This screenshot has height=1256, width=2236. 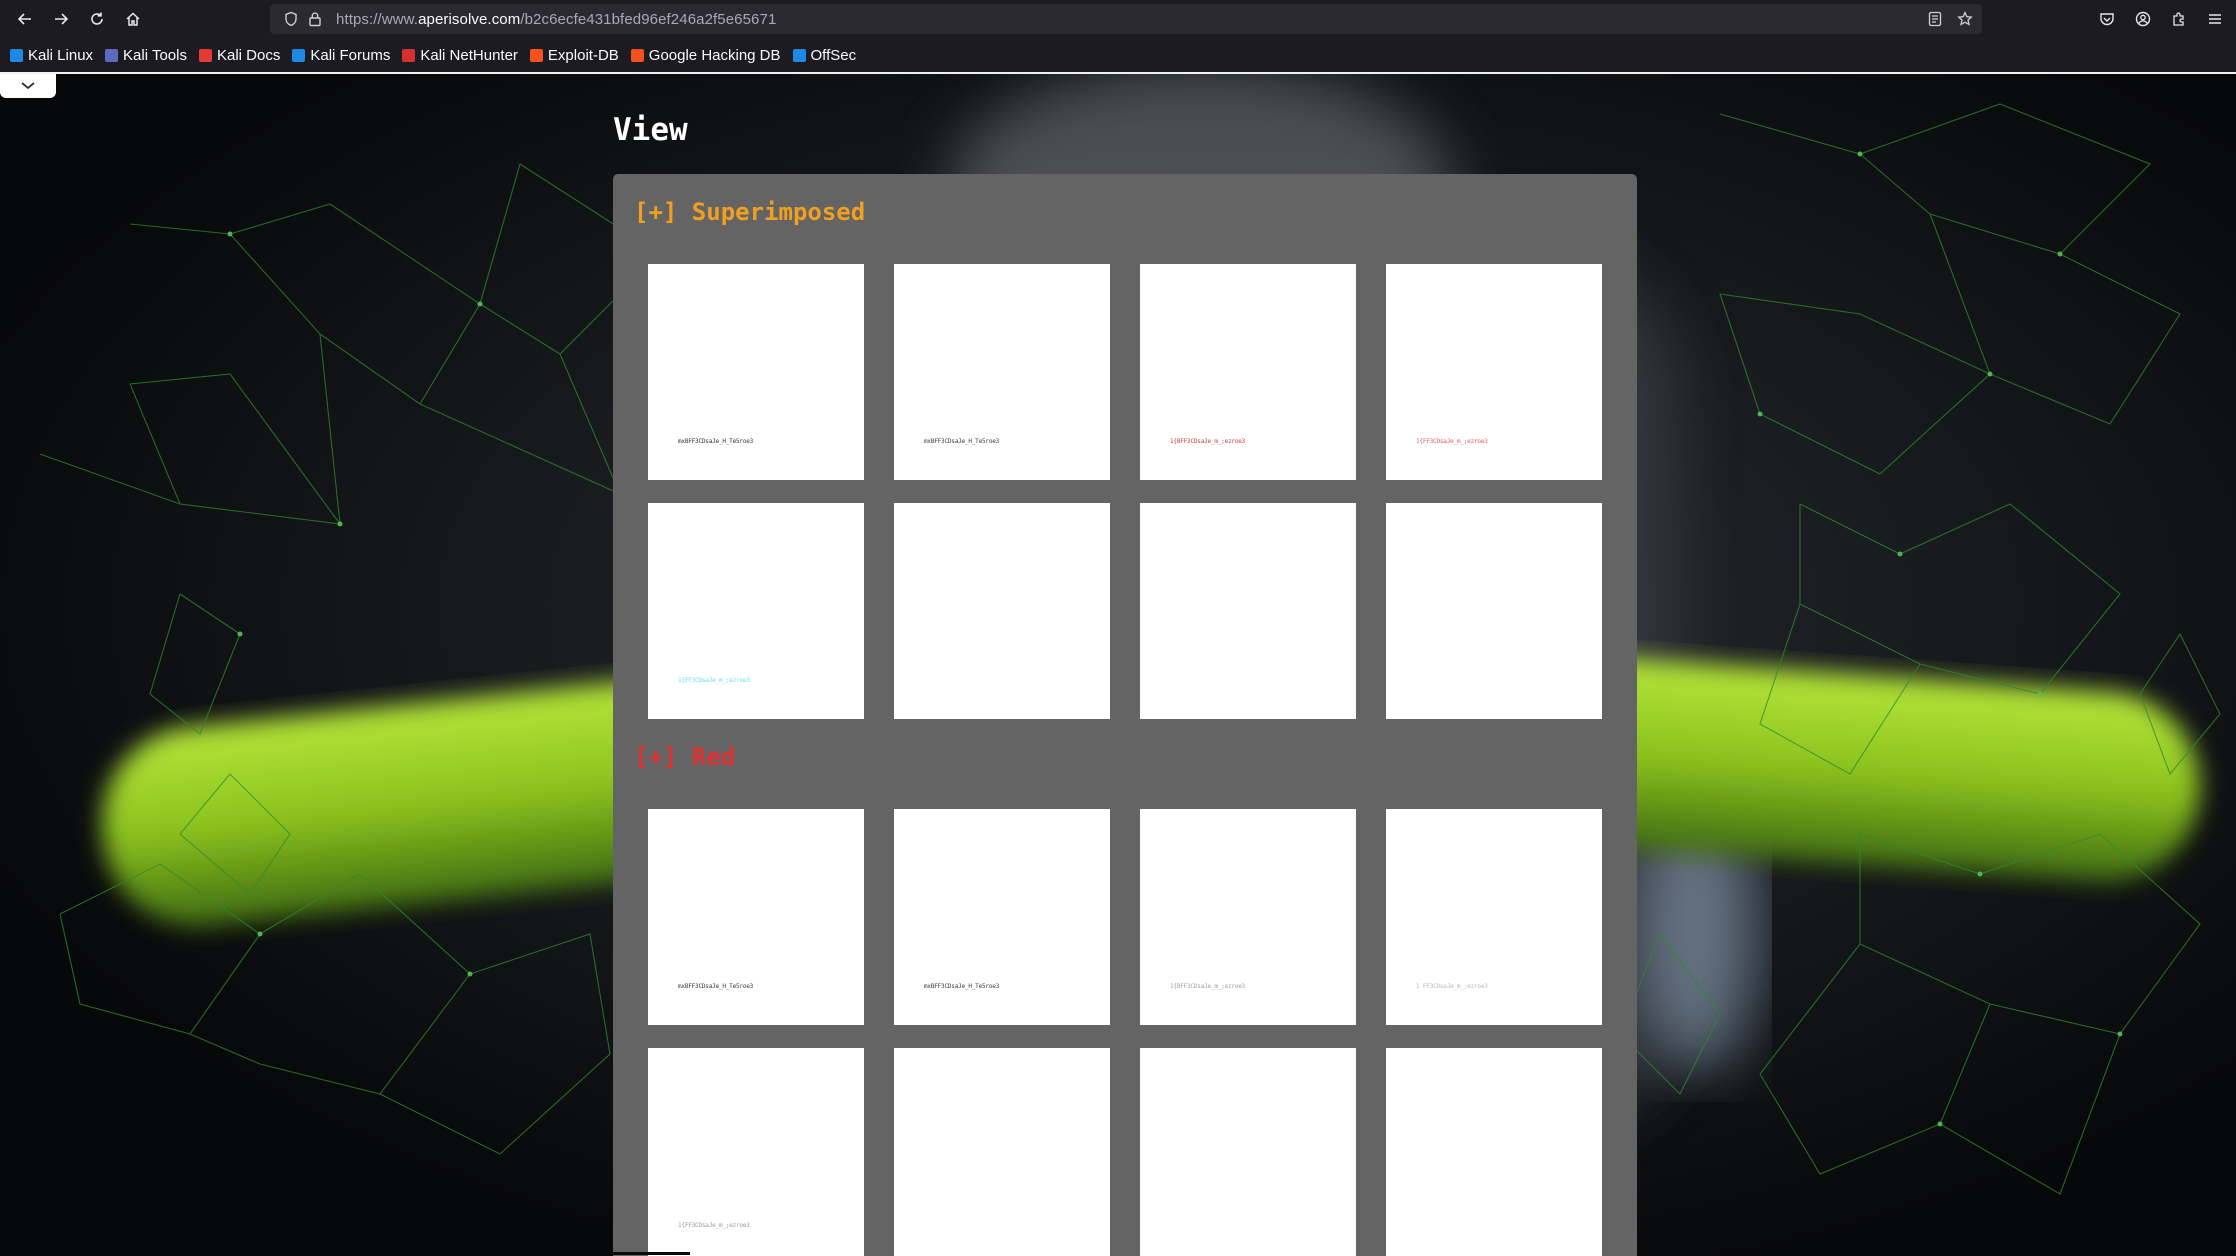 What do you see at coordinates (16, 55) in the screenshot?
I see `kali-dragon-icon` at bounding box center [16, 55].